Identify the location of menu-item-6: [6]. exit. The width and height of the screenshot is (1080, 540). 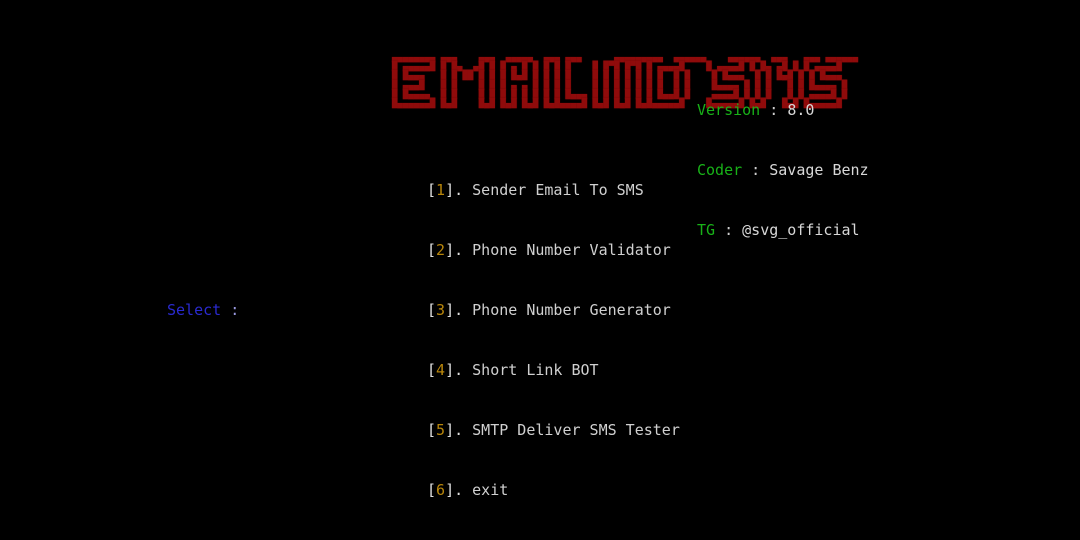
(553, 490).